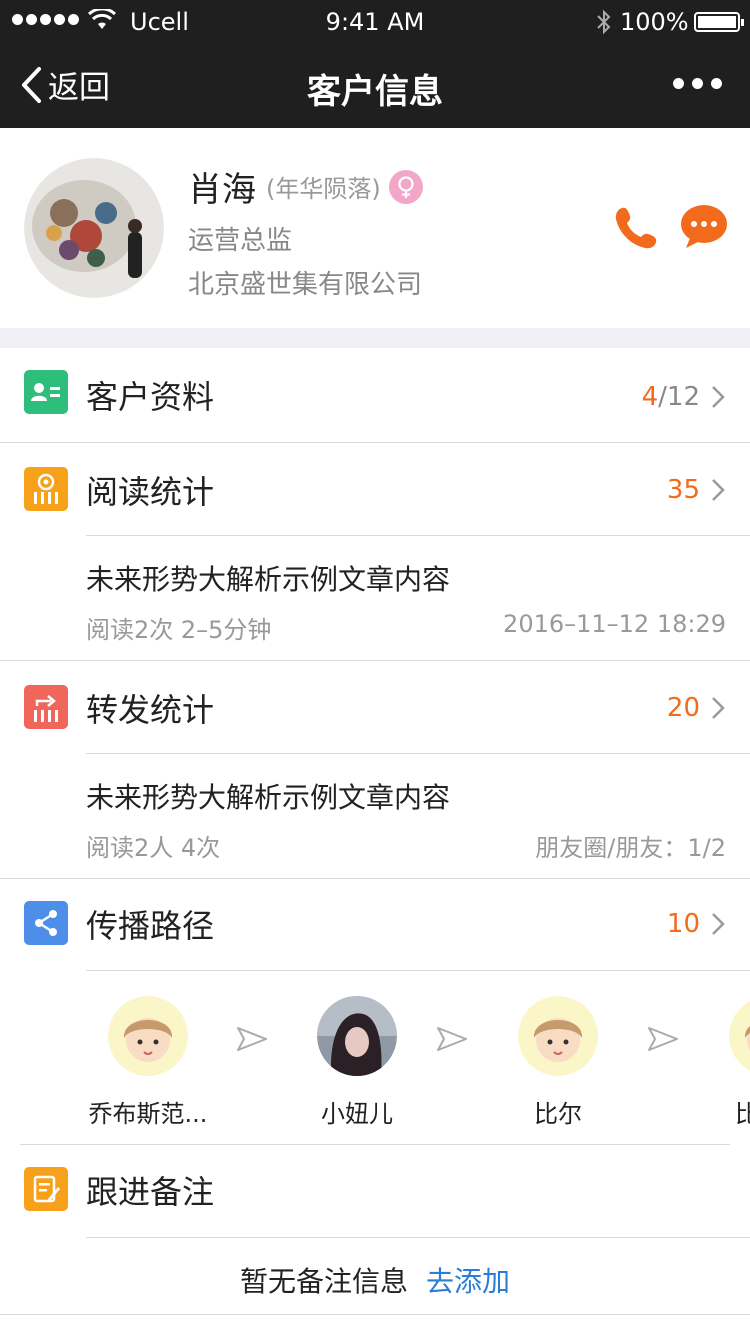  What do you see at coordinates (558, 1114) in the screenshot?
I see `path-person-name: 比尔` at bounding box center [558, 1114].